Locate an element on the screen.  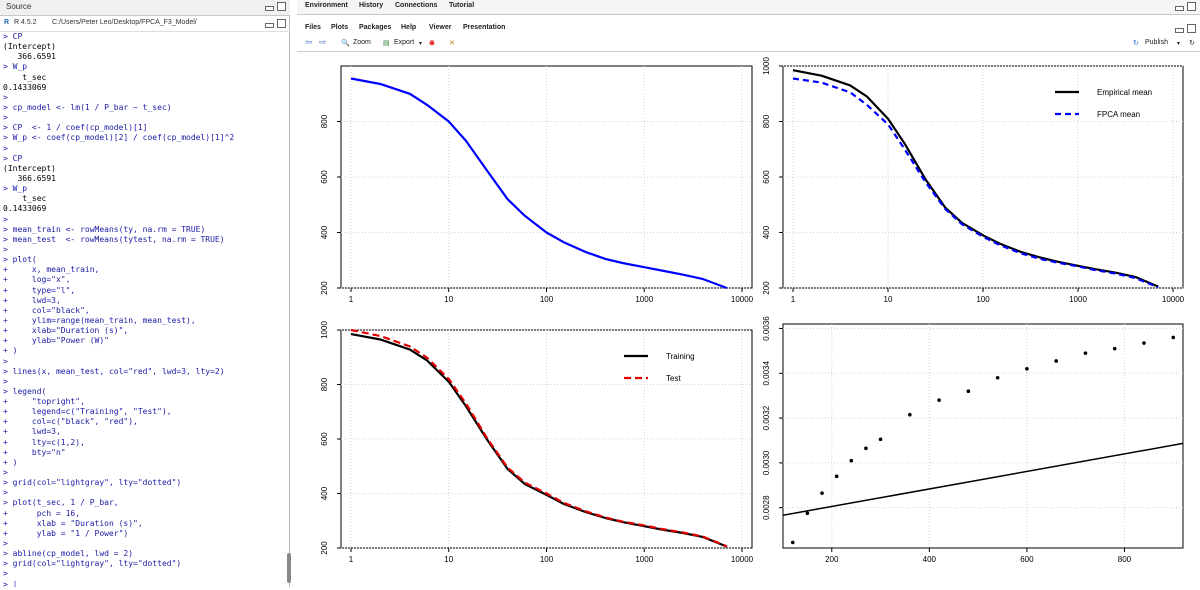
tab-environment: Environment is located at coordinates (326, 5).